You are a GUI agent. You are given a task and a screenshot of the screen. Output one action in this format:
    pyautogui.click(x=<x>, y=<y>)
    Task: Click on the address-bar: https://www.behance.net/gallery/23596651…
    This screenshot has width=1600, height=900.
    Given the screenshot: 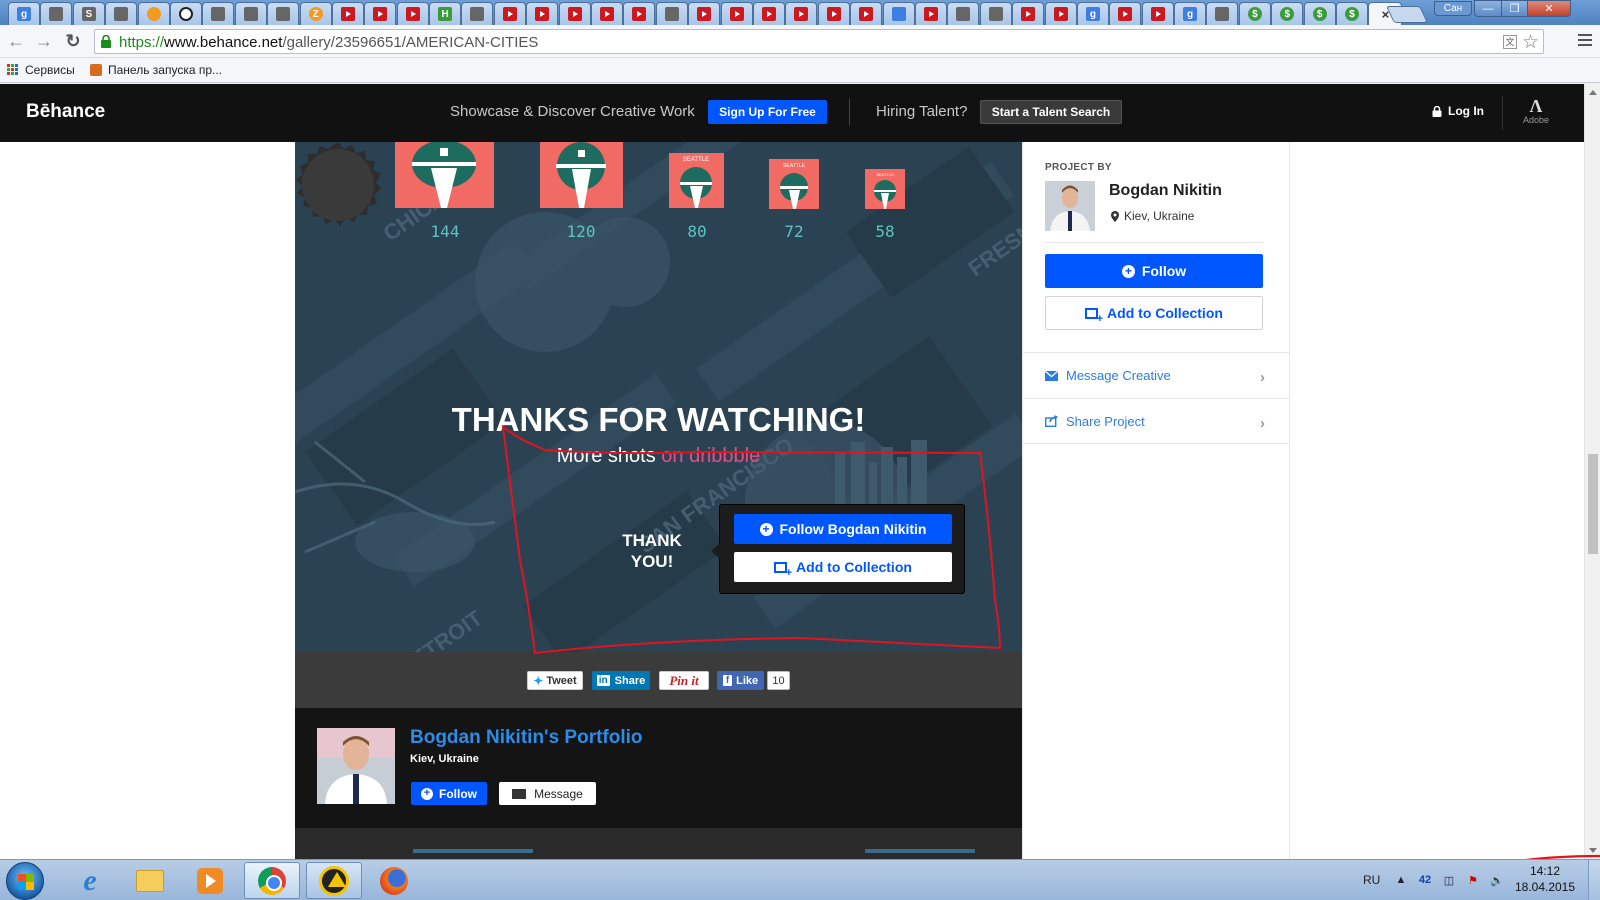 What is the action you would take?
    pyautogui.click(x=819, y=41)
    